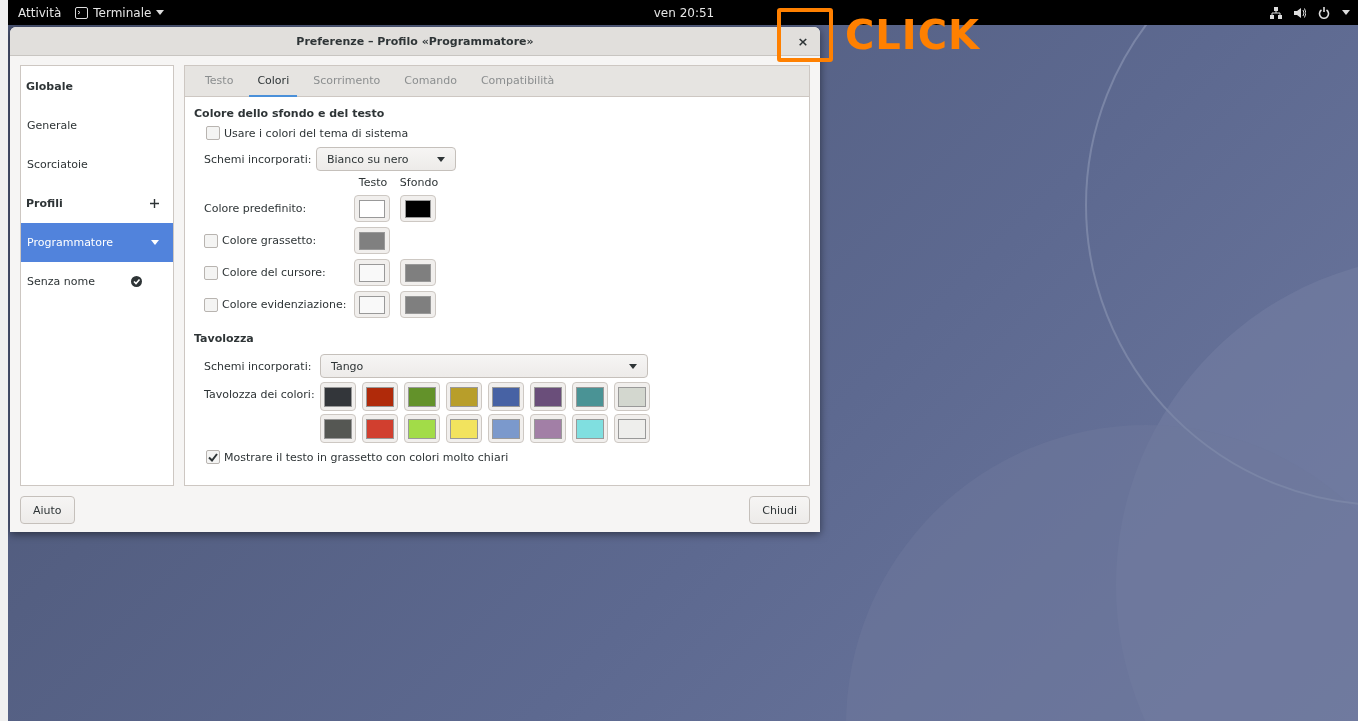  I want to click on checkbox-label: Colore grassetto:, so click(269, 240).